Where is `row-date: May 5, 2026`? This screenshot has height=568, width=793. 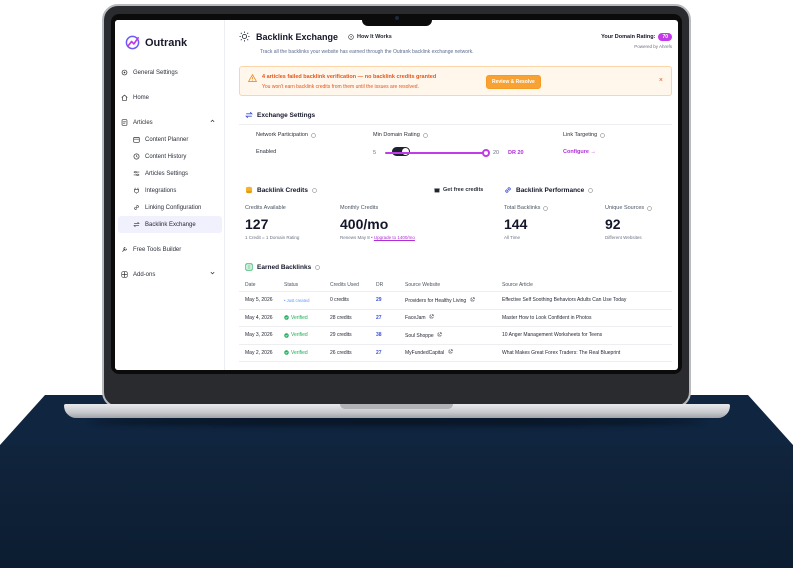 row-date: May 5, 2026 is located at coordinates (259, 300).